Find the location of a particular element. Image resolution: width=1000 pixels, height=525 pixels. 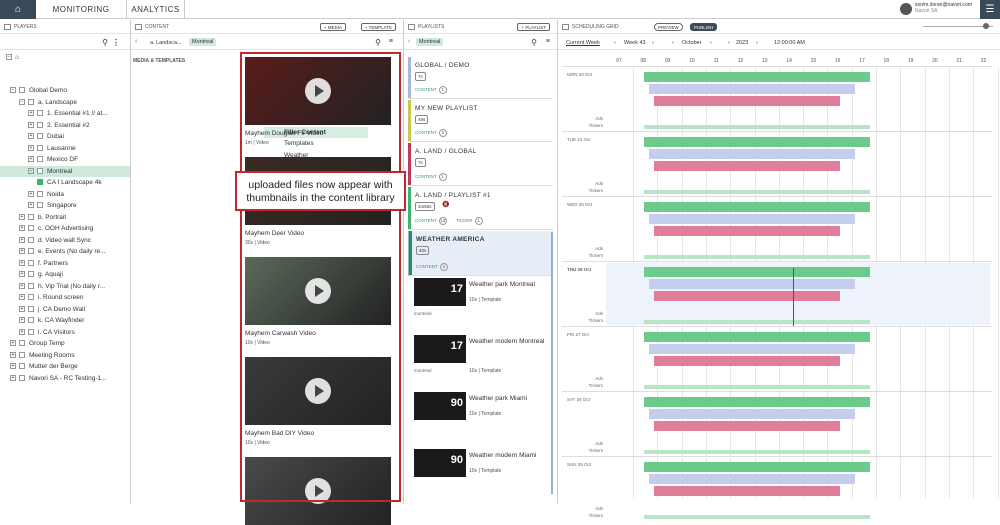

media-templates-section: MEDIA & TEMPLATES is located at coordinates (185, 61).